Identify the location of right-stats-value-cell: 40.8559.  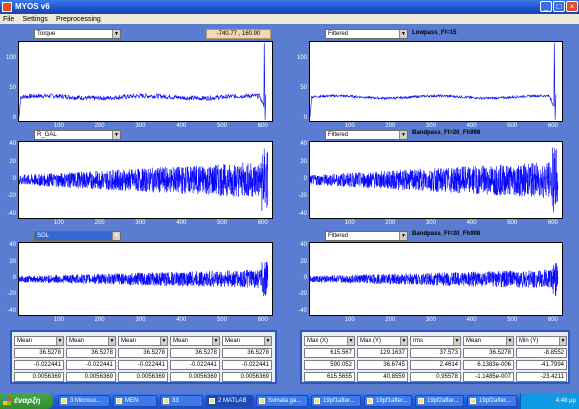
(382, 377).